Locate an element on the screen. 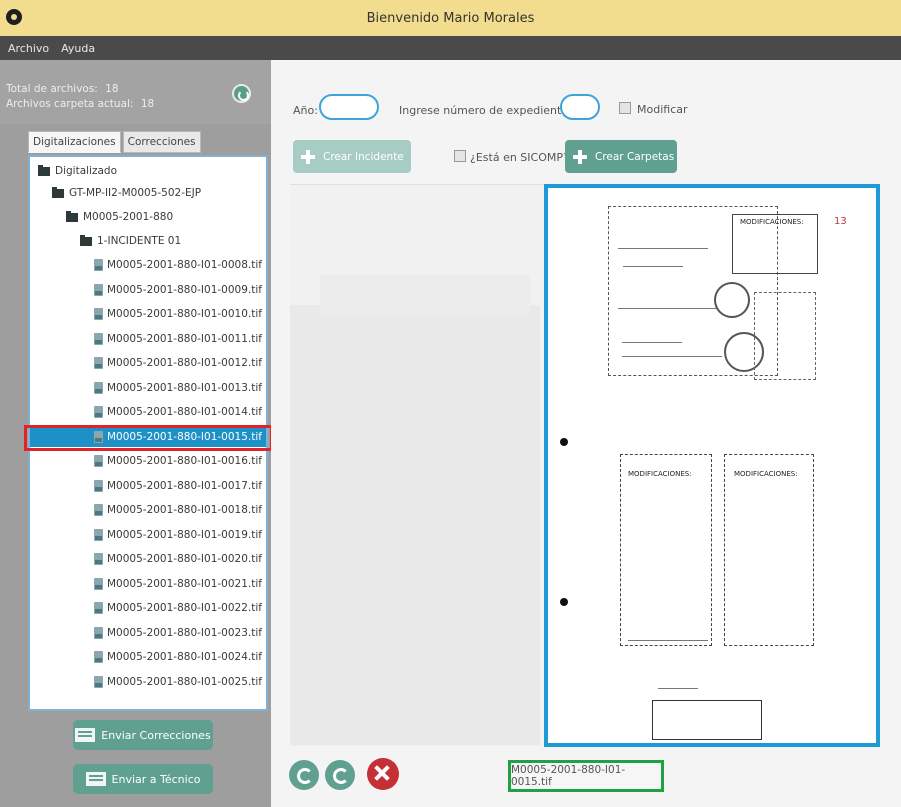 The height and width of the screenshot is (807, 901). tree-file-item: M0005-2001-880-I01-0022.tif is located at coordinates (178, 608).